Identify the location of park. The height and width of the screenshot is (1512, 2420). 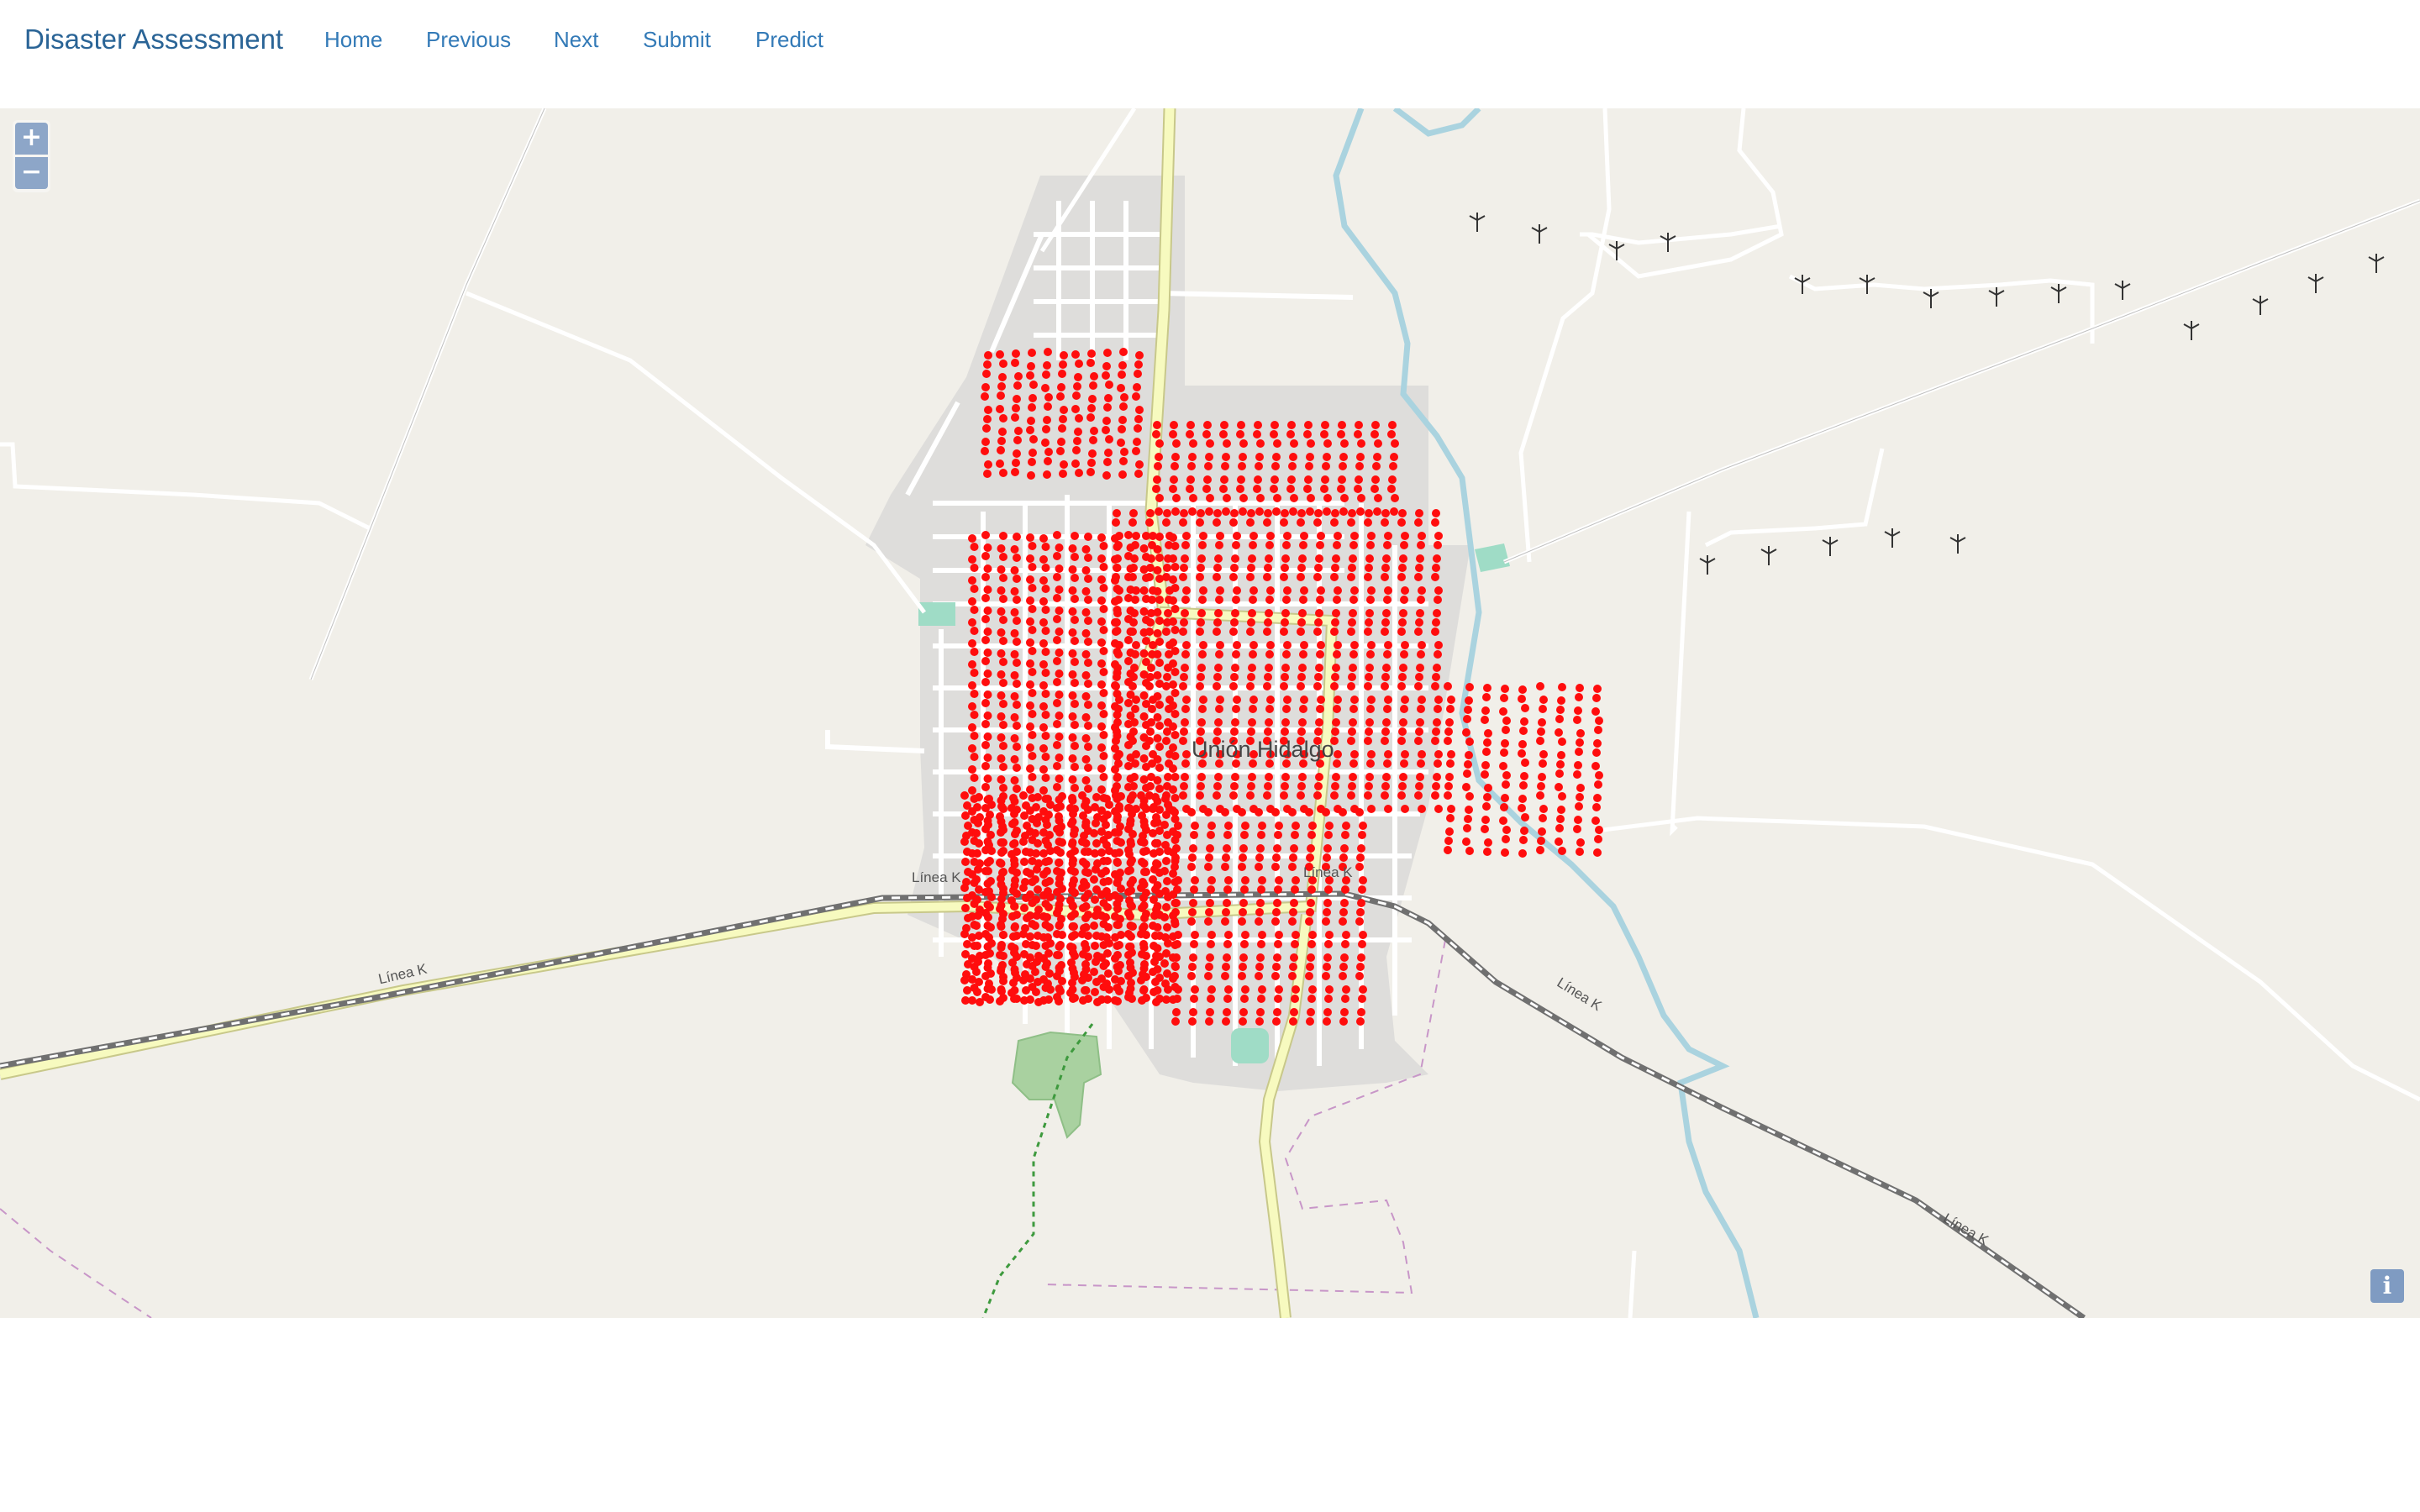
(1250, 1045).